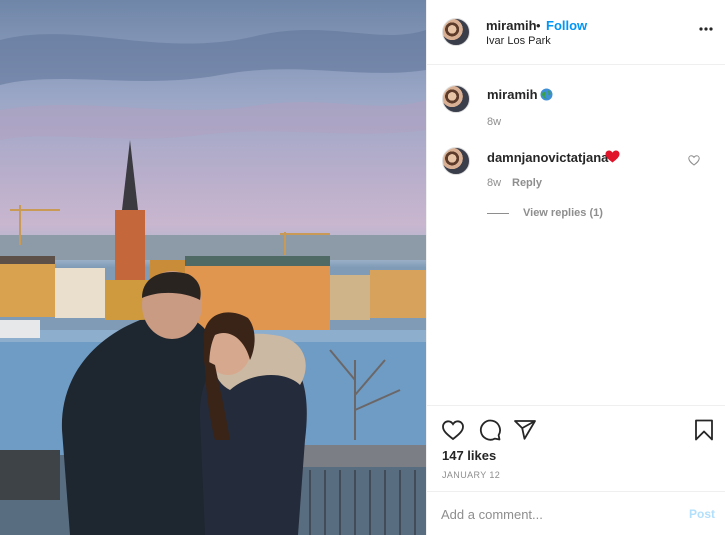 This screenshot has width=725, height=535. I want to click on comment-input, so click(556, 514).